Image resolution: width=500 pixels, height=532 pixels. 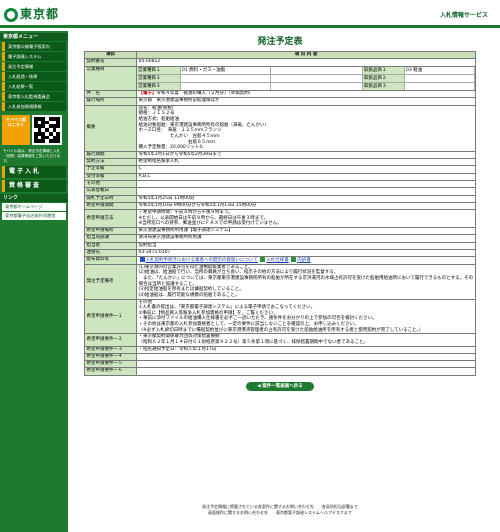 I want to click on delivery-place: 東京都 東京港建設事務所前処理場ほか, so click(x=306, y=101).